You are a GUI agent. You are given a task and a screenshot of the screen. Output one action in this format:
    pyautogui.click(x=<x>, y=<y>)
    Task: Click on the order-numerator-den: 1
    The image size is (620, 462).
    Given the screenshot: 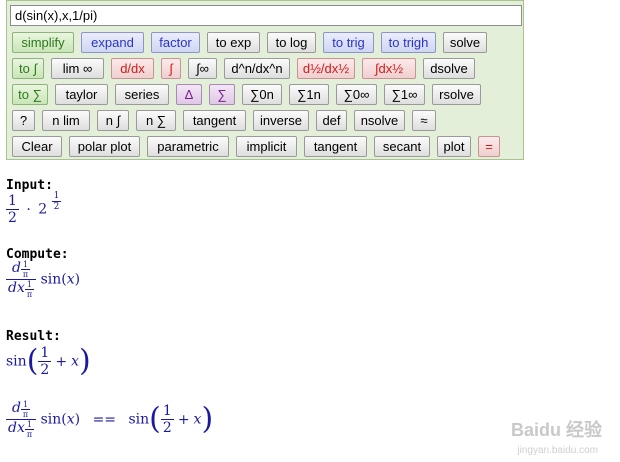 What is the action you would take?
    pyautogui.click(x=29, y=284)
    